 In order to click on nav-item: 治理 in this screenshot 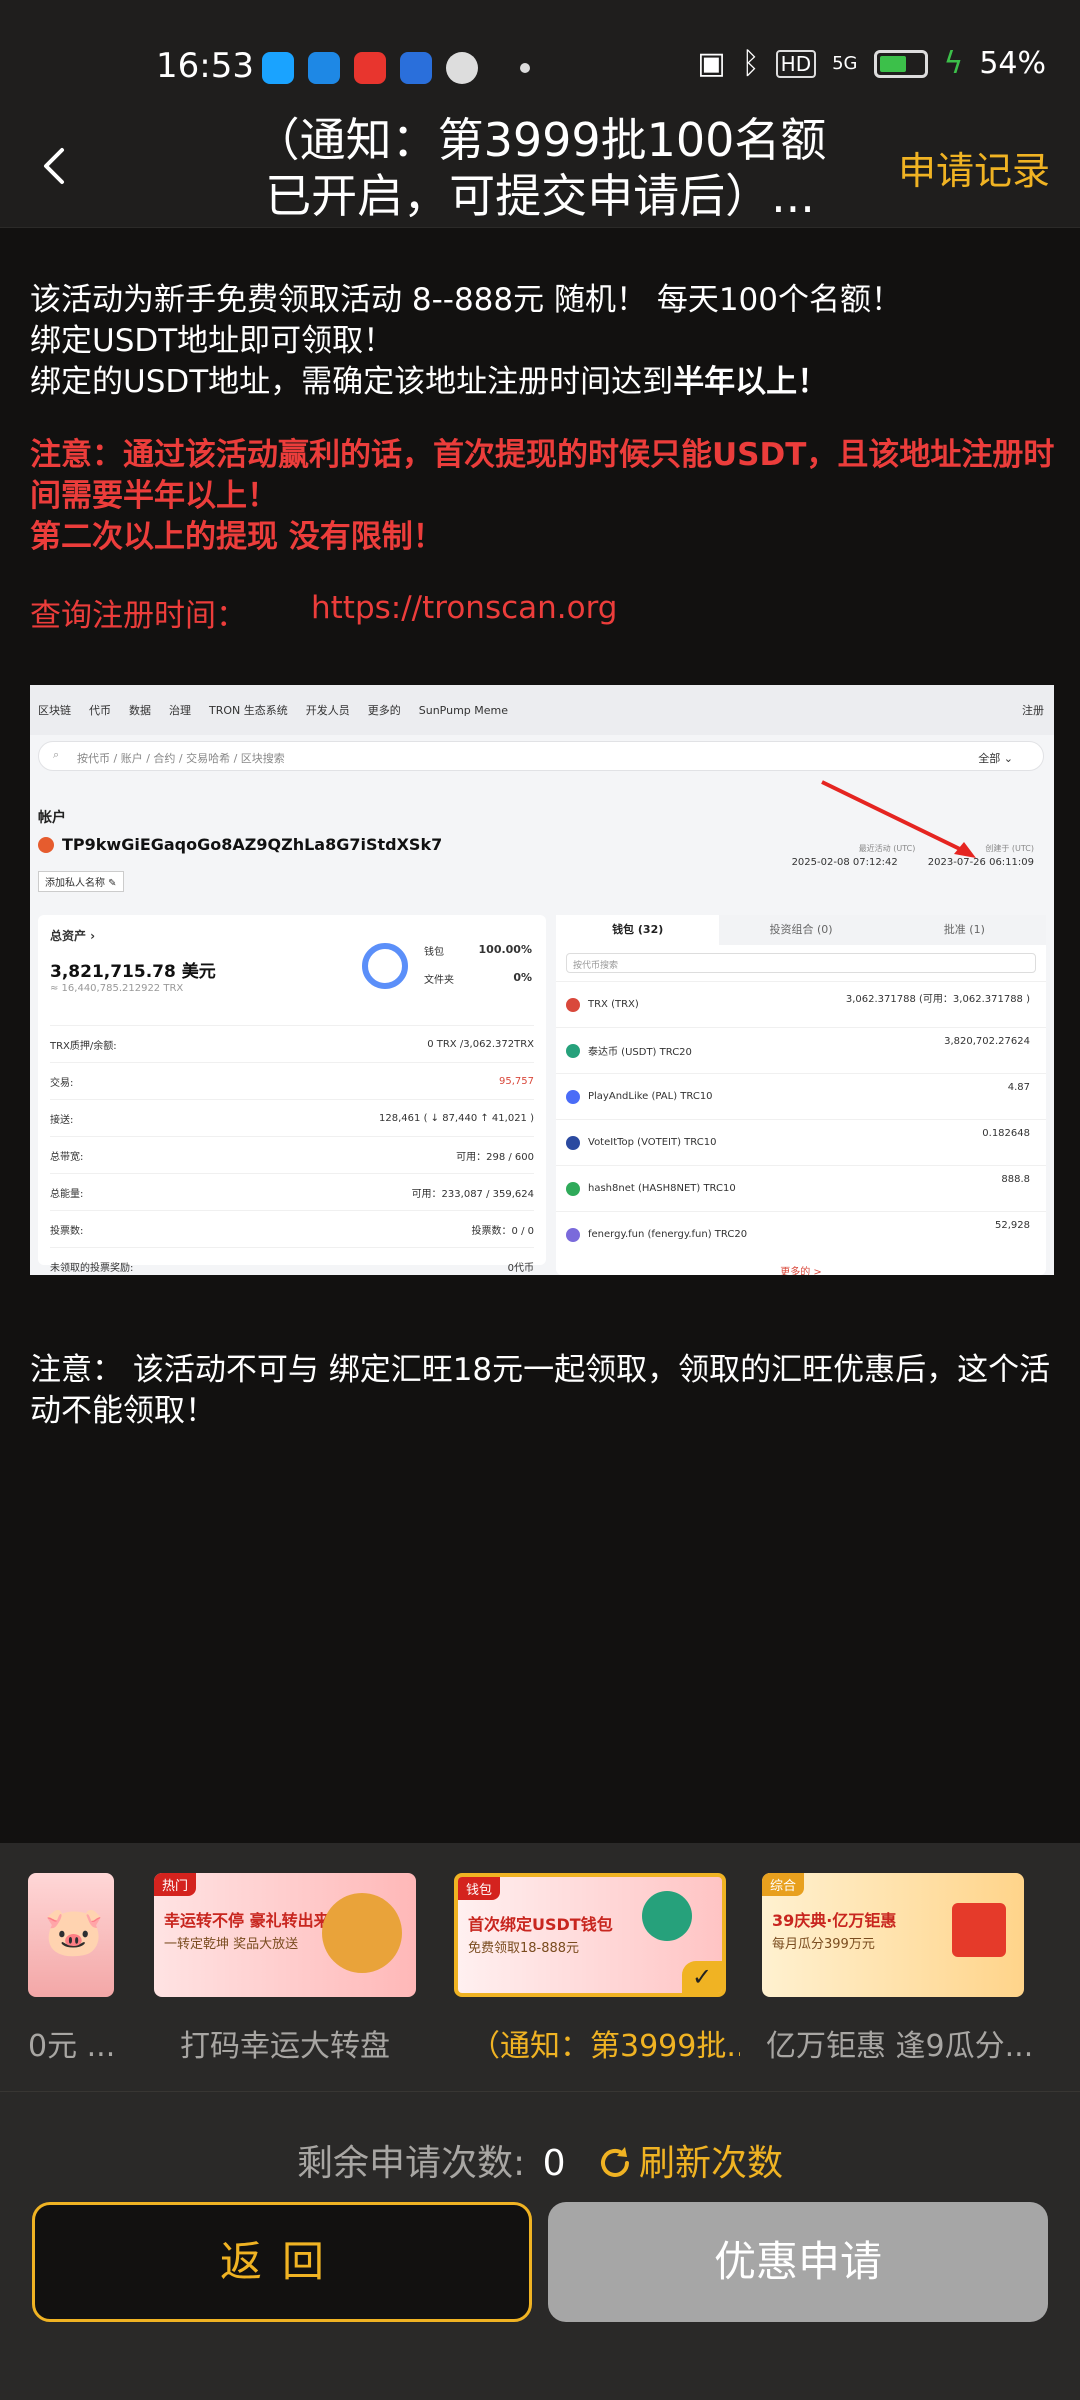, I will do `click(180, 710)`.